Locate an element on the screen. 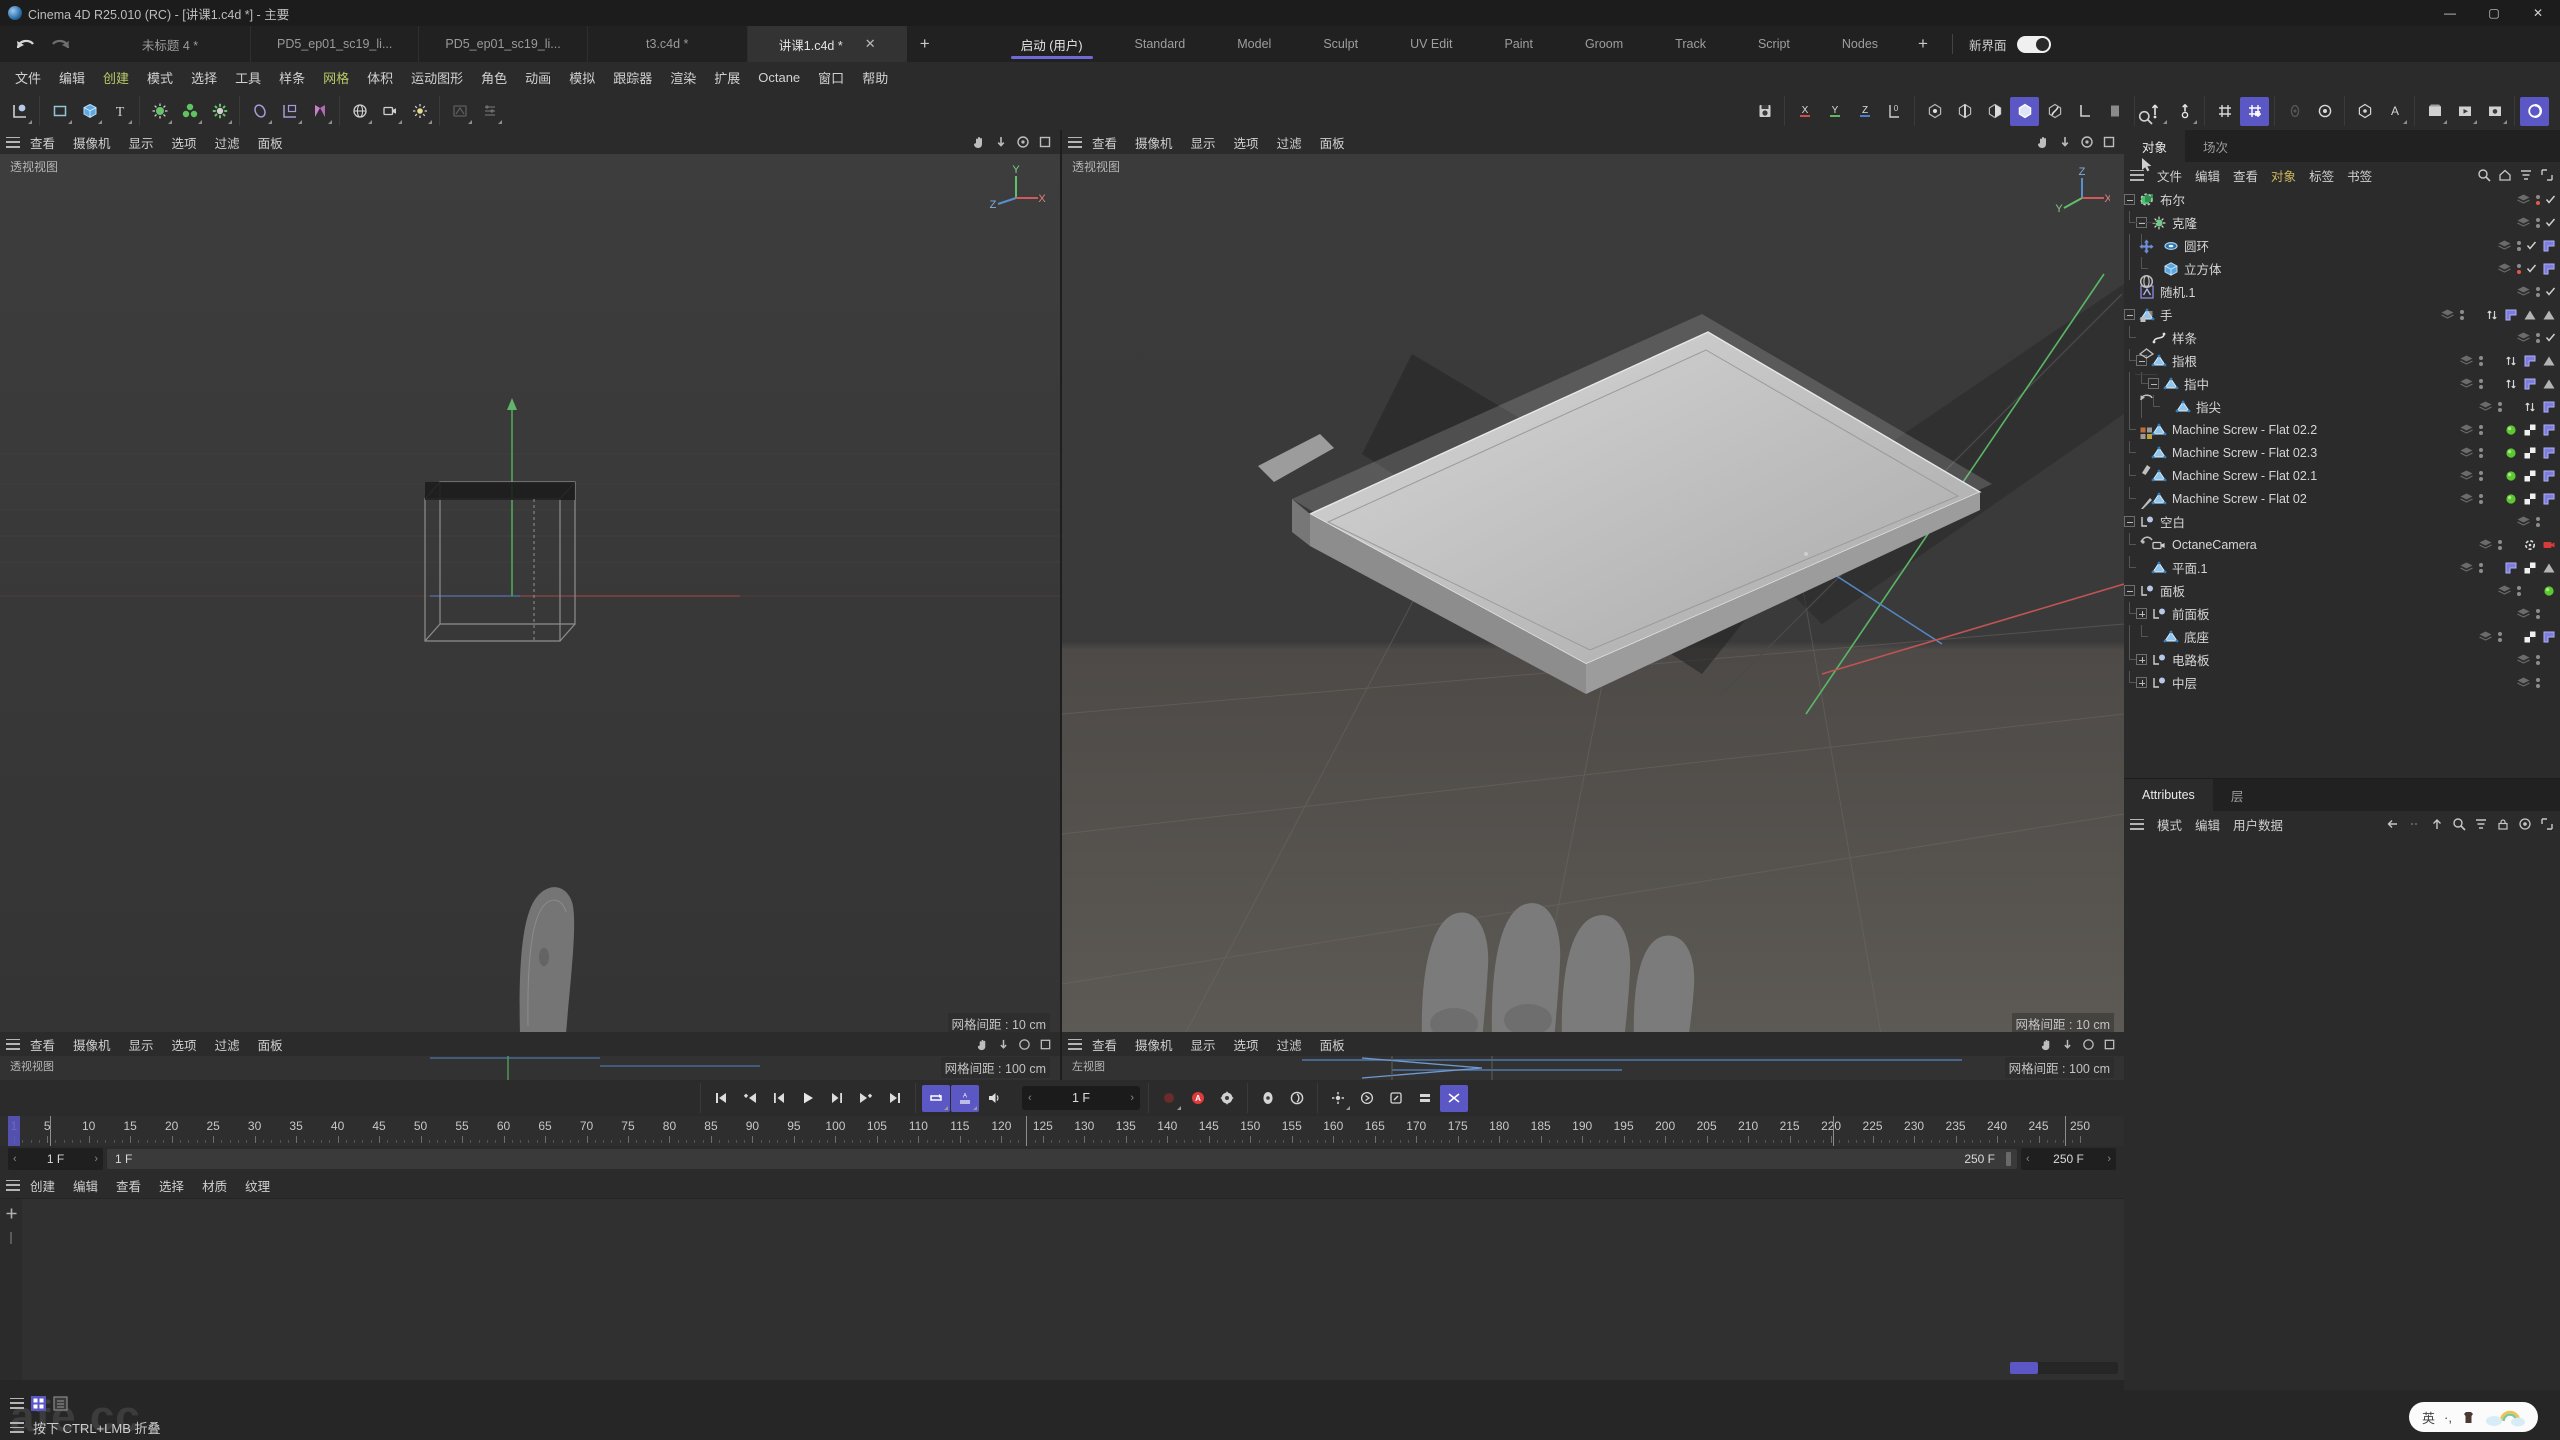  autokey-record-icon is located at coordinates (1169, 1098).